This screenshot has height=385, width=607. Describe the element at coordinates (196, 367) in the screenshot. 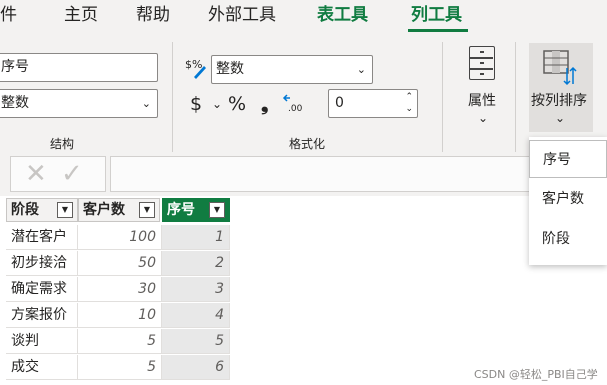

I see `cell-index: 6` at that location.